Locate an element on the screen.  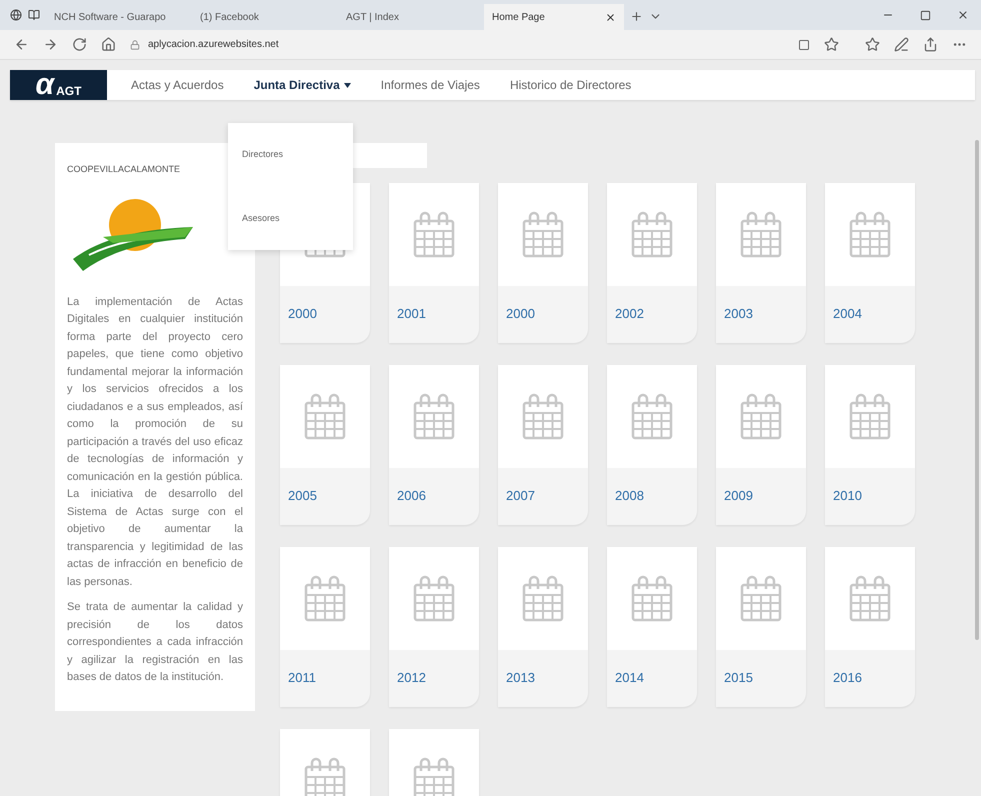
year-card: 2002 is located at coordinates (652, 263).